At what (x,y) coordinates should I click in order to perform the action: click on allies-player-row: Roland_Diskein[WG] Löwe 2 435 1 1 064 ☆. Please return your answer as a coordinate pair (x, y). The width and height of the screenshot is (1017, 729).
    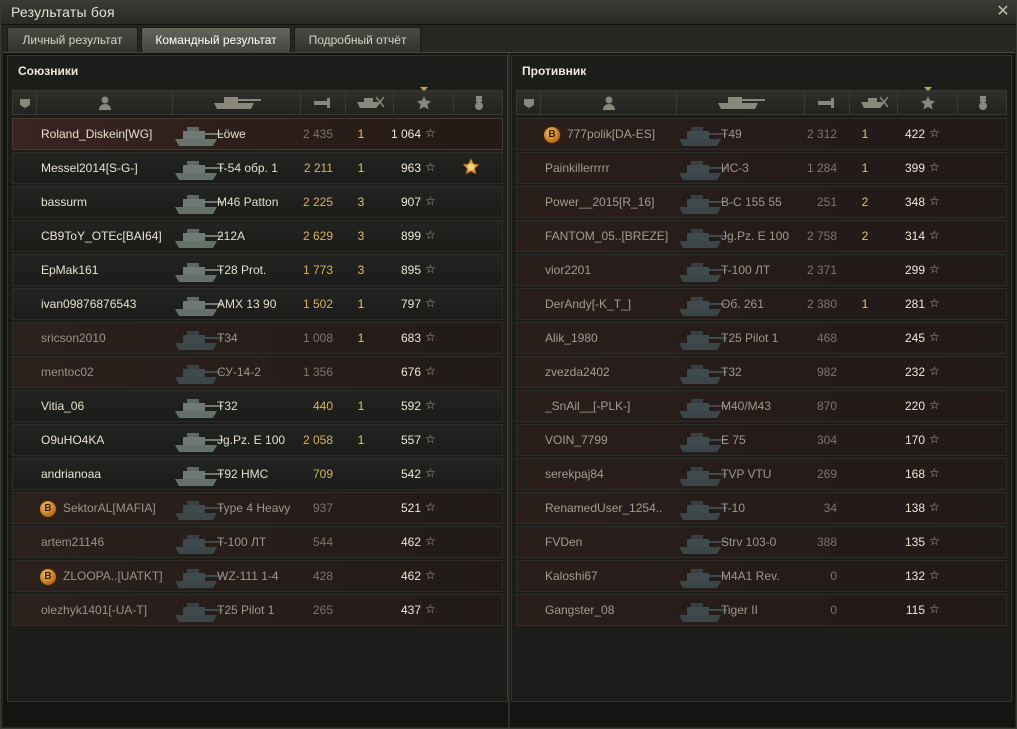
    Looking at the image, I should click on (257, 134).